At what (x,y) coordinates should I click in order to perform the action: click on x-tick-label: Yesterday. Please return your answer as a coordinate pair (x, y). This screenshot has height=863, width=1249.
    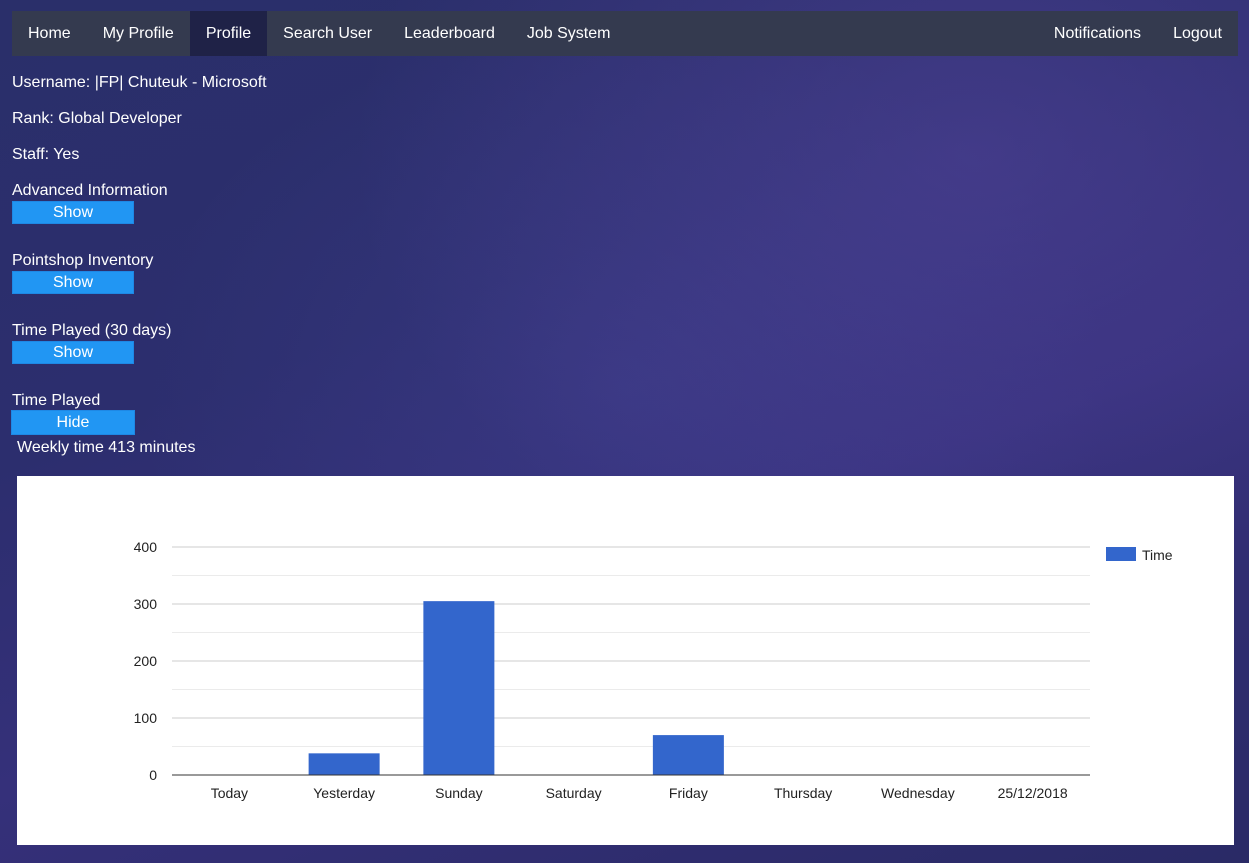
    Looking at the image, I should click on (344, 793).